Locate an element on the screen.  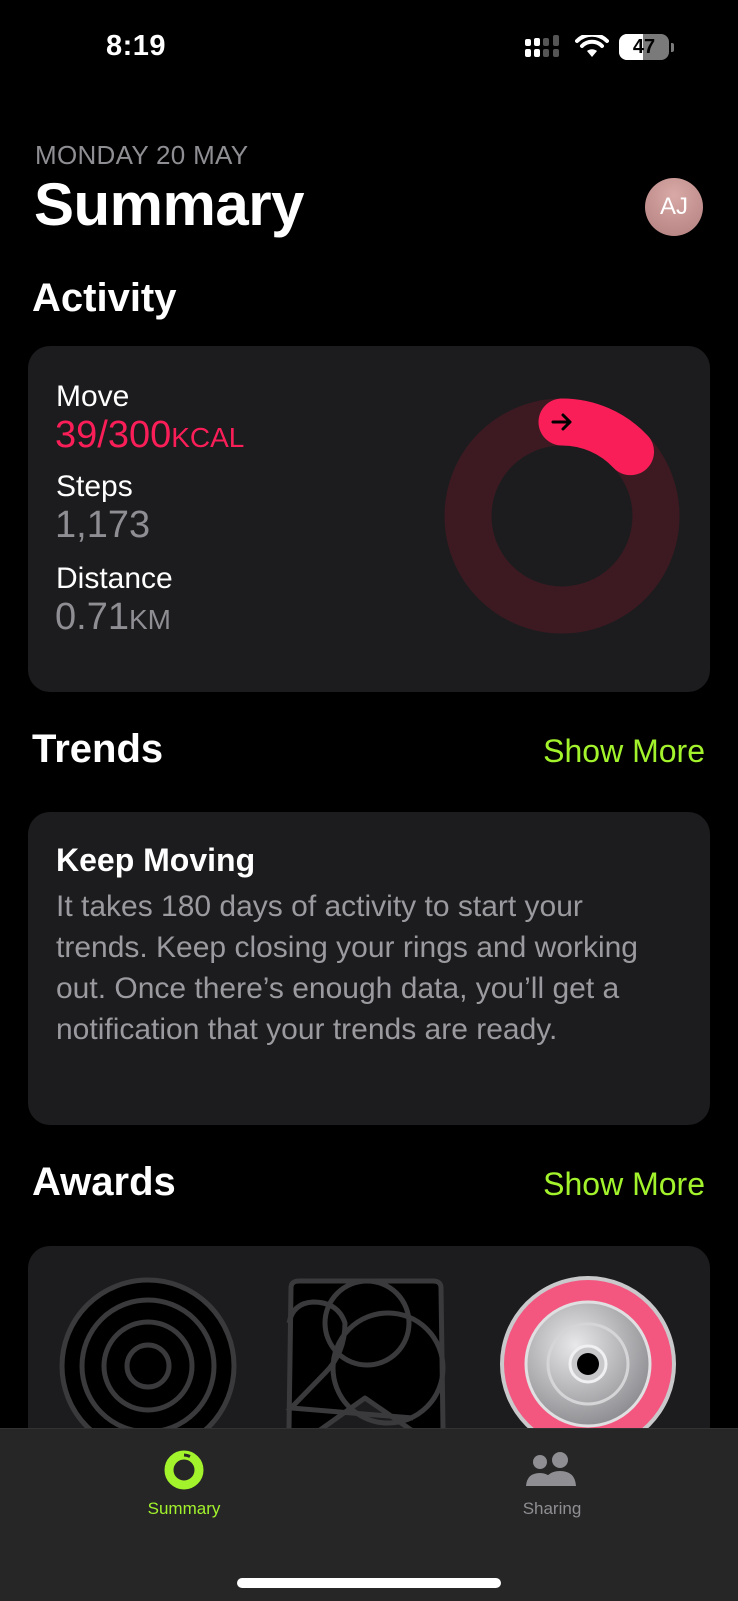
people-icon is located at coordinates (551, 1469).